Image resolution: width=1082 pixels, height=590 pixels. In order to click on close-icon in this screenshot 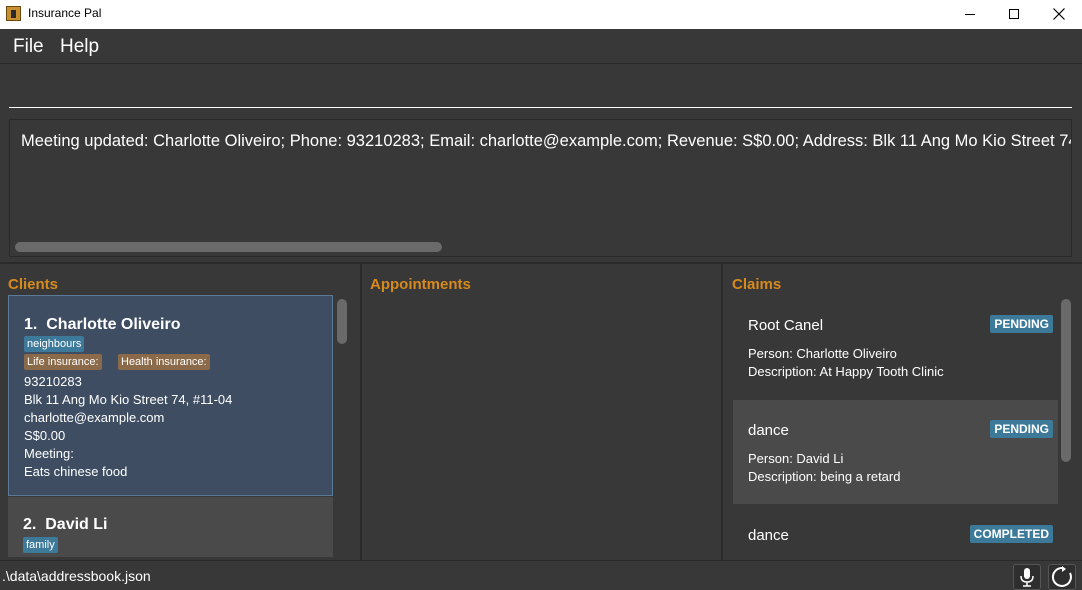, I will do `click(1059, 14)`.